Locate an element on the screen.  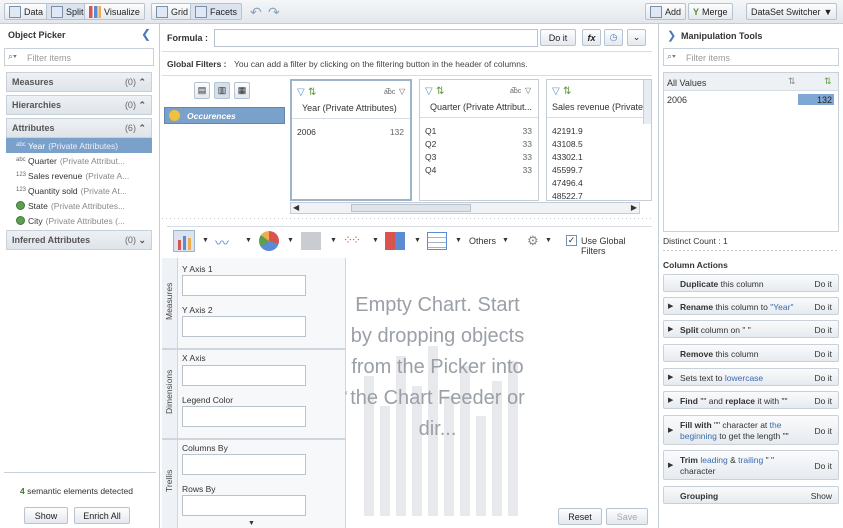
function-icon: fx is located at coordinates (591, 37).